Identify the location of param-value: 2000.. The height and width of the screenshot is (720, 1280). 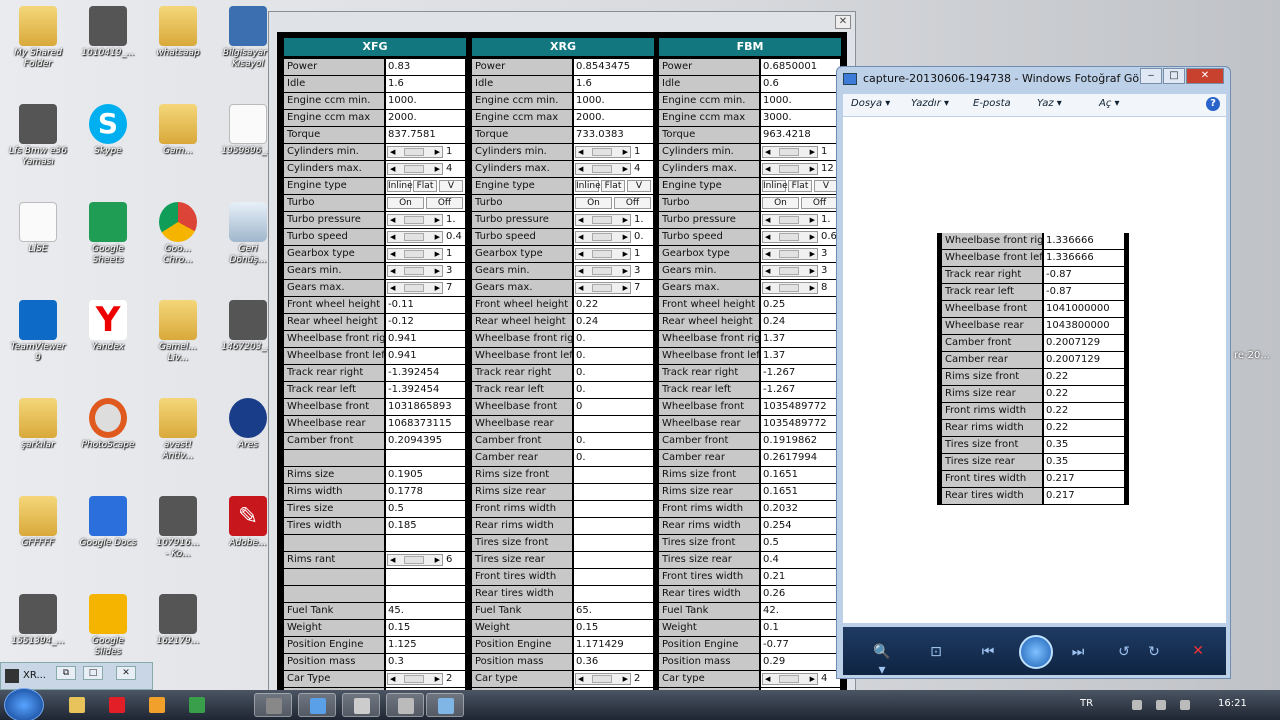
(425, 118).